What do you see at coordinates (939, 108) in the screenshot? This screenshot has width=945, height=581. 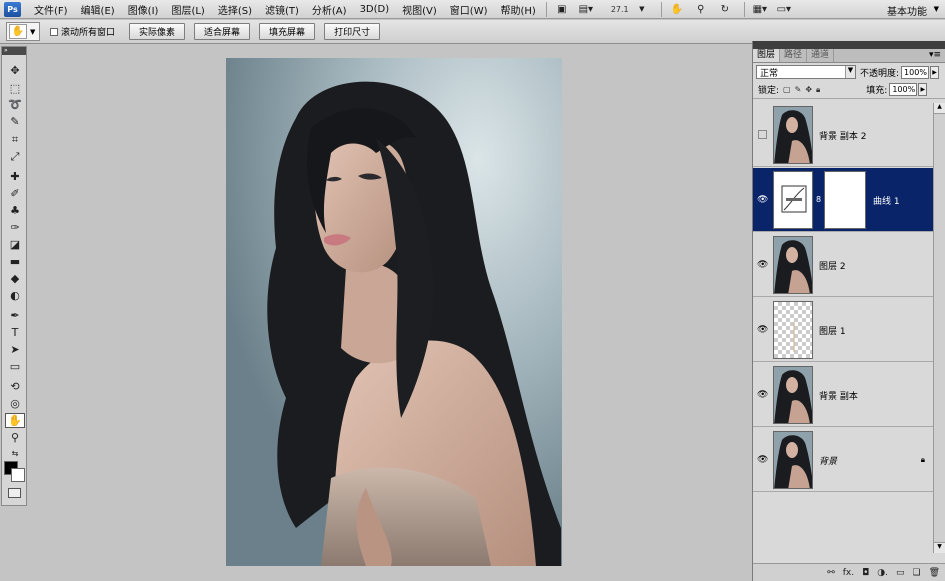 I see `scroll-up-icon: ▲` at bounding box center [939, 108].